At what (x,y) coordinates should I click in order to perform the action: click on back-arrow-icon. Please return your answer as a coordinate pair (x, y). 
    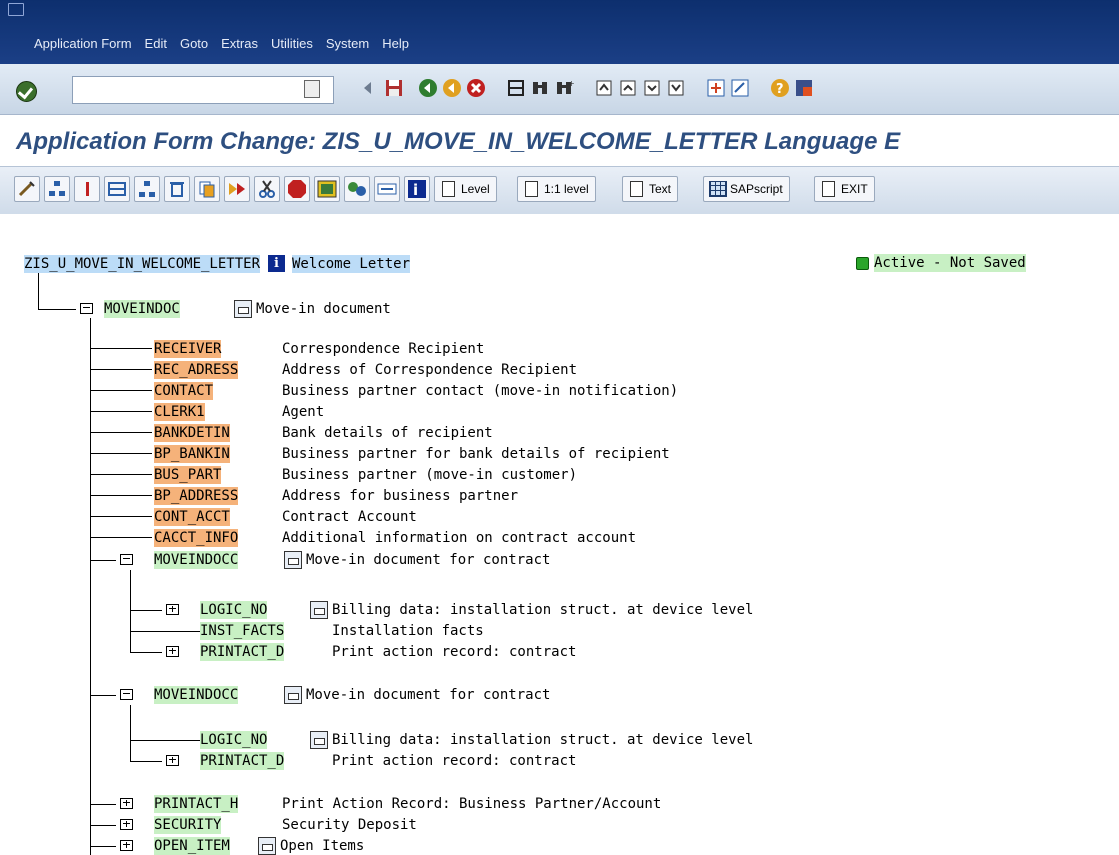
    Looking at the image, I should click on (368, 88).